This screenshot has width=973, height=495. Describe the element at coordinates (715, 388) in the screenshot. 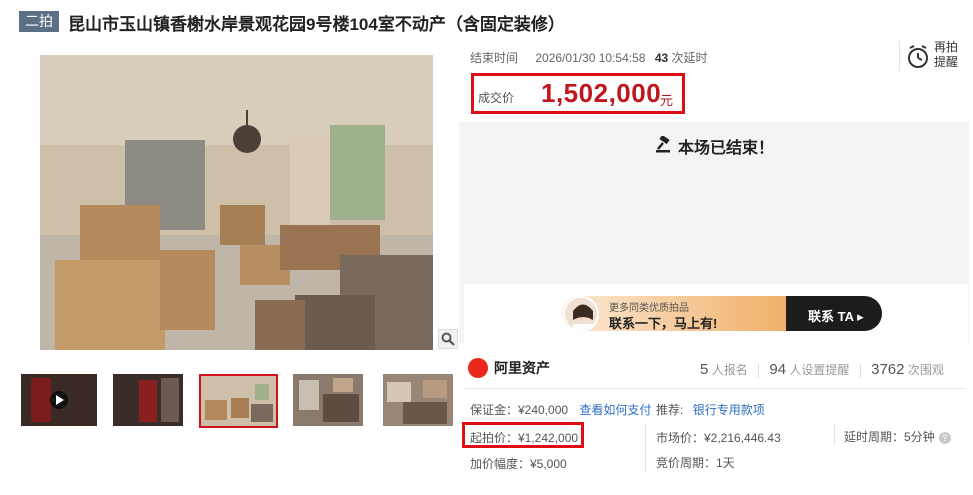

I see `divider` at that location.